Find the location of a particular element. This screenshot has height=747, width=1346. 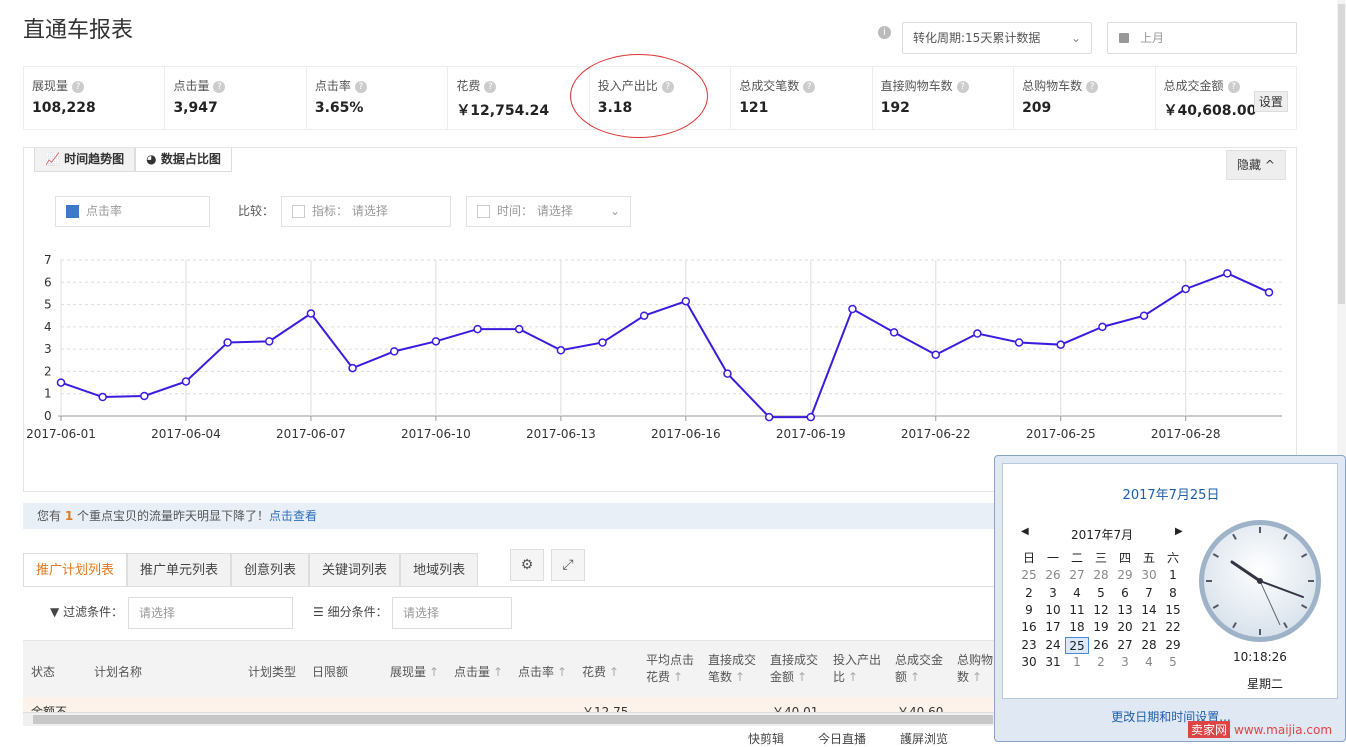

info-icon: i is located at coordinates (884, 32).